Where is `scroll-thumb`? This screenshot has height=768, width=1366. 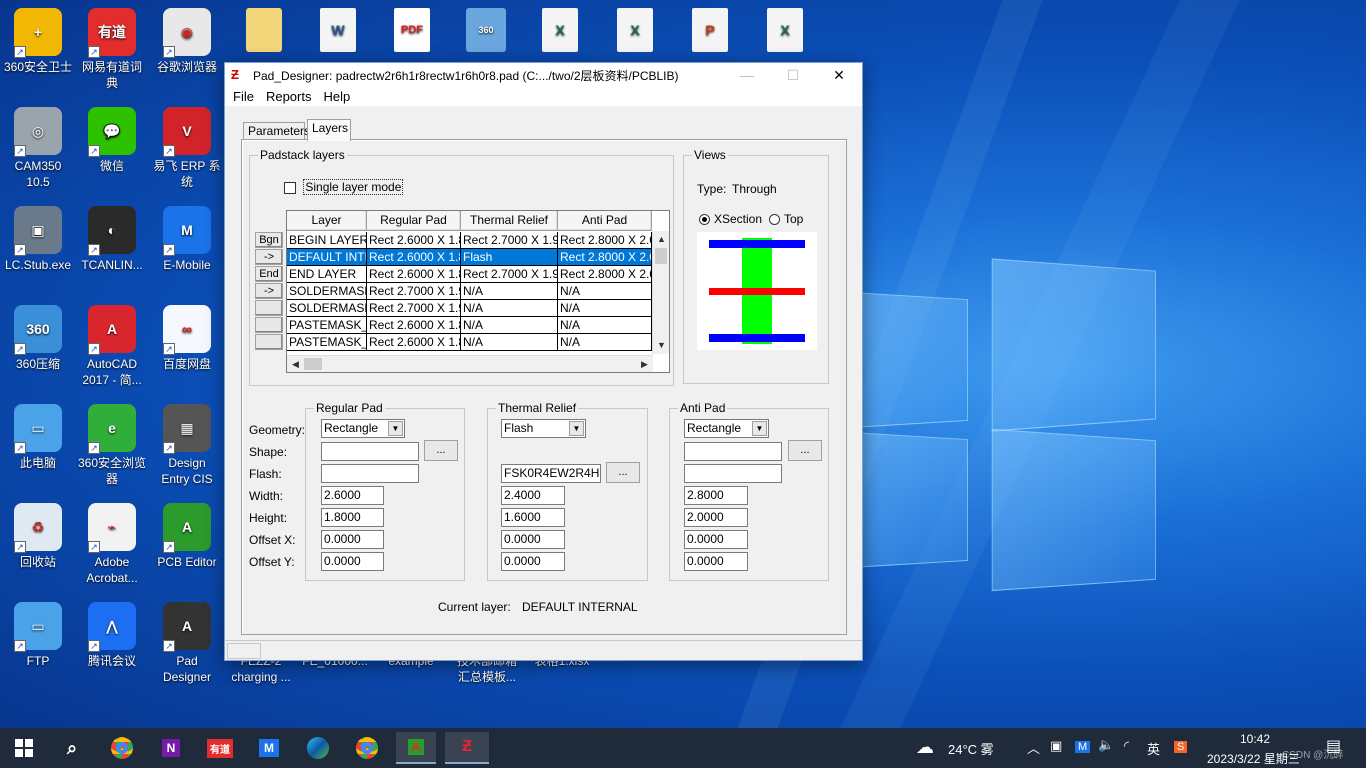 scroll-thumb is located at coordinates (661, 256).